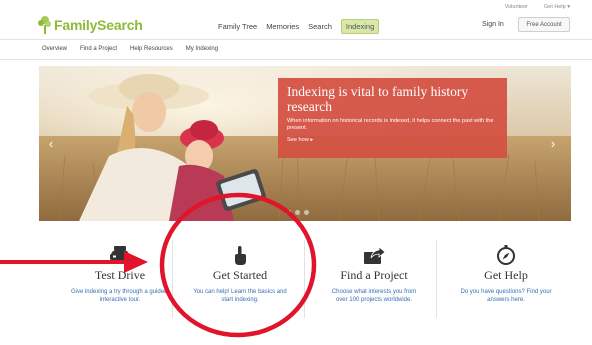 This screenshot has width=592, height=345. I want to click on familysearch-logo: FamilySearch, so click(90, 25).